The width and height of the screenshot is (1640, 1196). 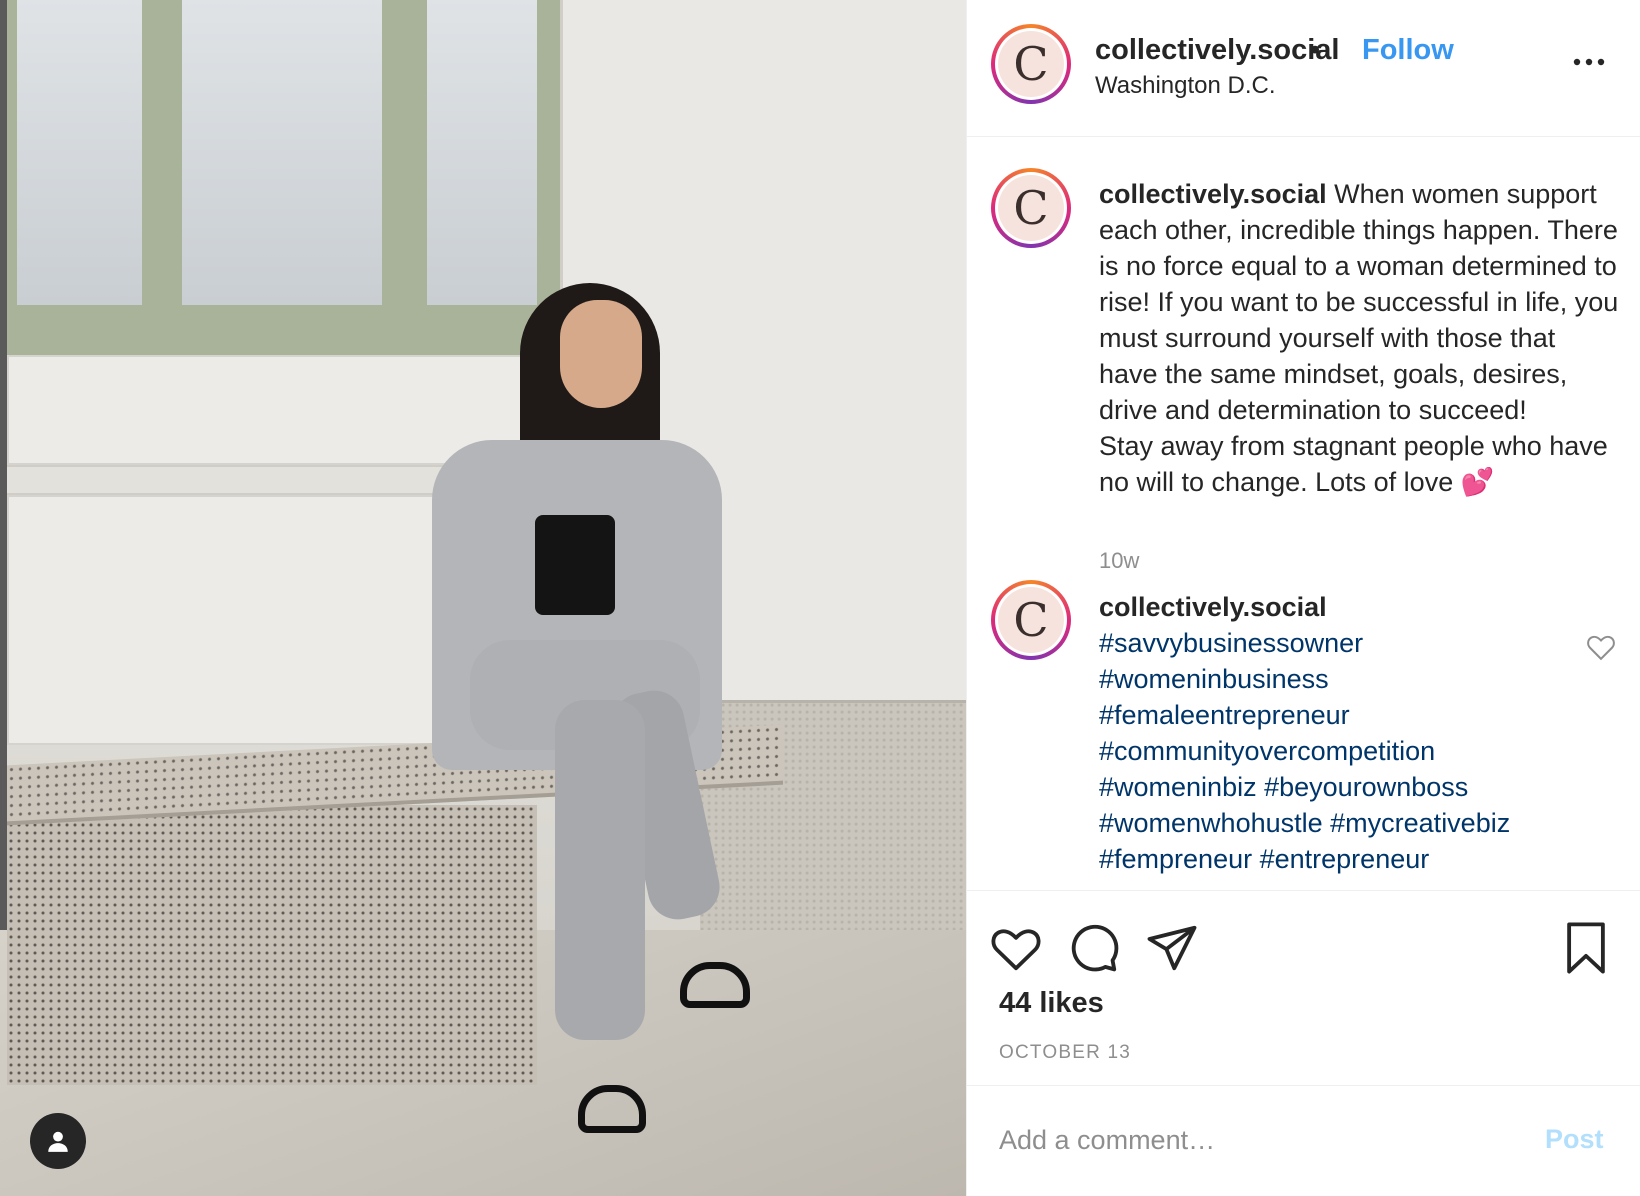 What do you see at coordinates (575, 565) in the screenshot?
I see `person-top` at bounding box center [575, 565].